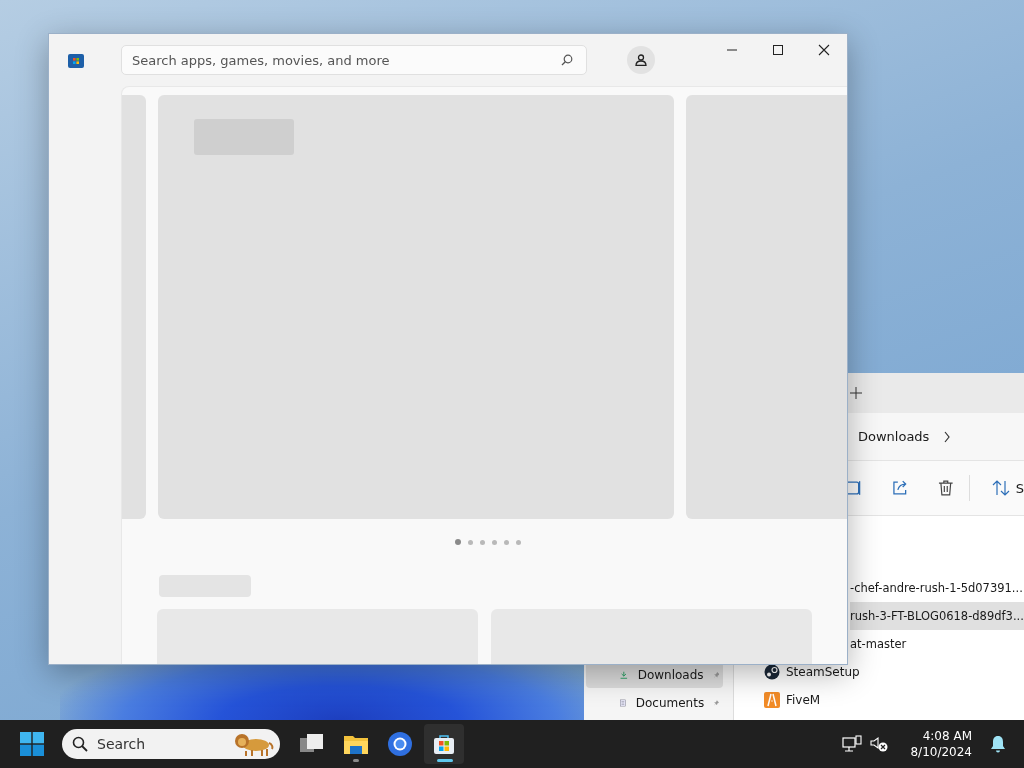  I want to click on breadcrumb-item: Downloads, so click(894, 436).